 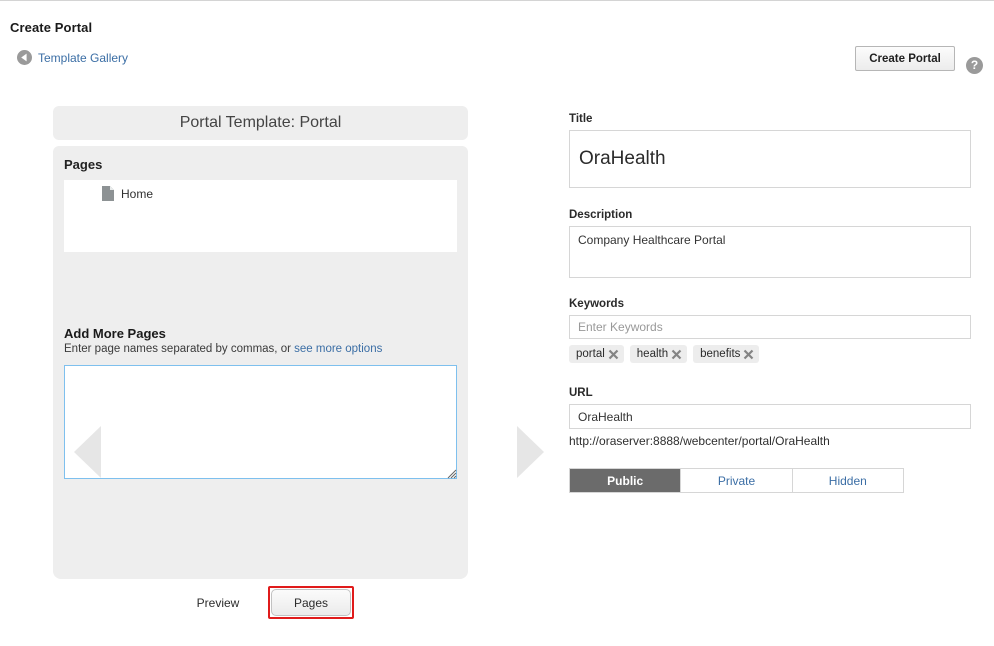 I want to click on description-input, so click(x=770, y=252).